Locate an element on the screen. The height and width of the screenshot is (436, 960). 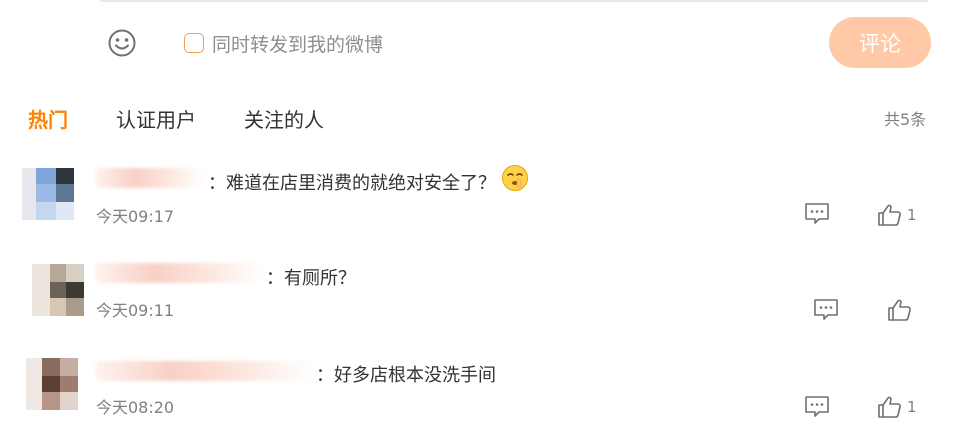
comment-time: 今天09:17 is located at coordinates (135, 216).